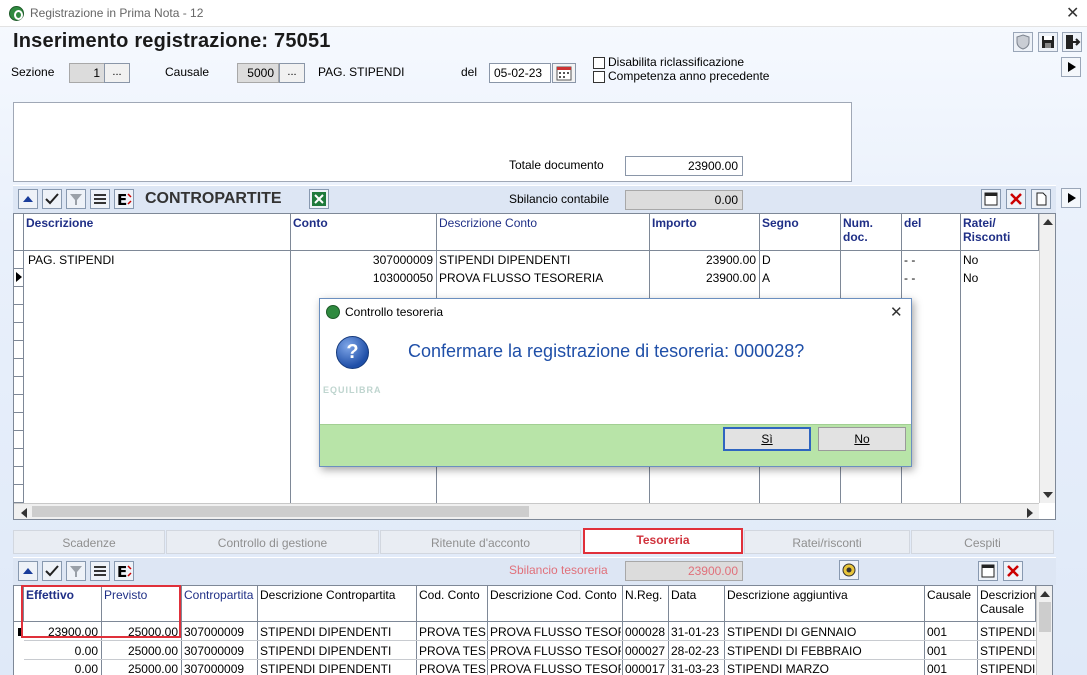 This screenshot has height=675, width=1087. What do you see at coordinates (337, 604) in the screenshot?
I see `column-header: Descrizione Contropartita` at bounding box center [337, 604].